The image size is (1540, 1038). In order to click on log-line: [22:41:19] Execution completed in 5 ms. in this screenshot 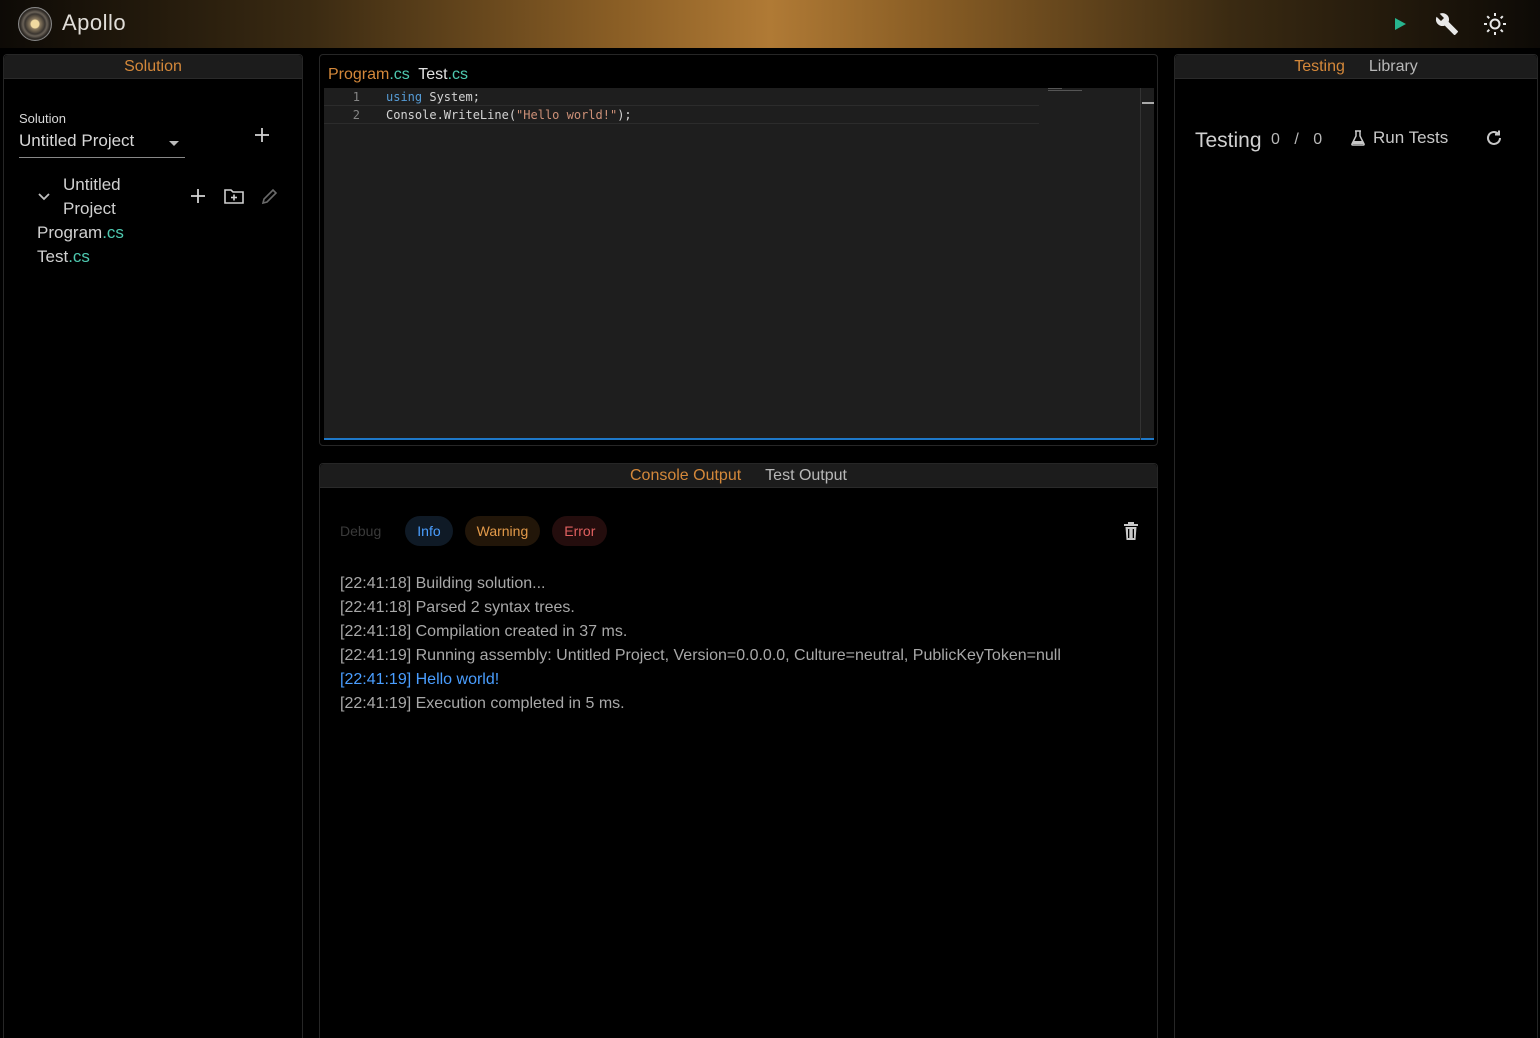, I will do `click(482, 703)`.